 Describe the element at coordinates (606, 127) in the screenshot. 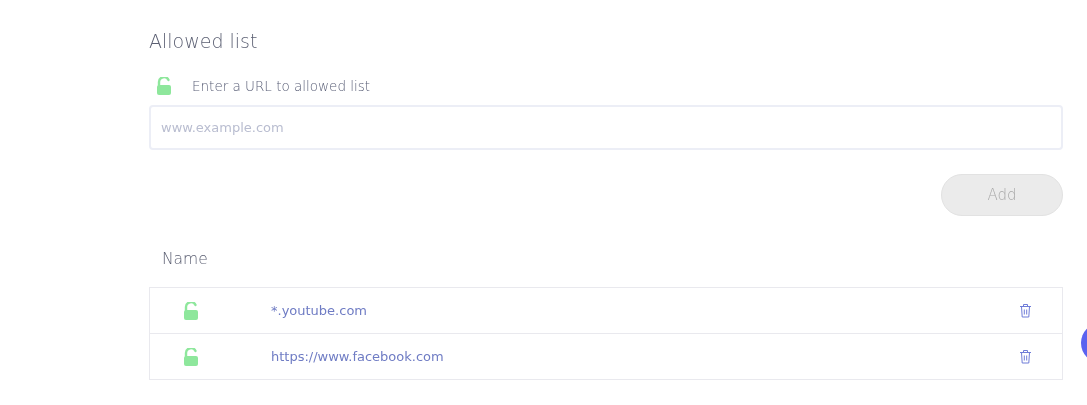

I see `url-input-field: www.example.com` at that location.